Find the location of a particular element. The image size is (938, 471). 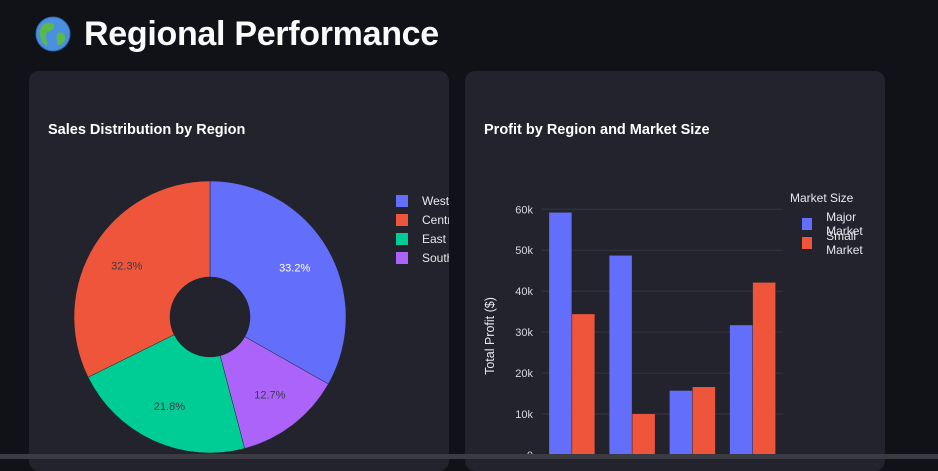

y-tick-label: 40k is located at coordinates (524, 292).